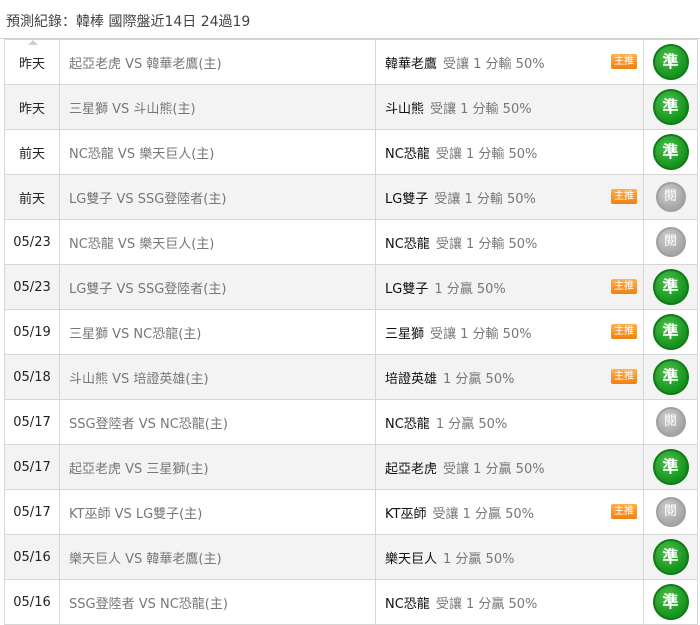 The width and height of the screenshot is (700, 625). Describe the element at coordinates (217, 512) in the screenshot. I see `match-cell: KT巫師 VS LG雙子(主)` at that location.